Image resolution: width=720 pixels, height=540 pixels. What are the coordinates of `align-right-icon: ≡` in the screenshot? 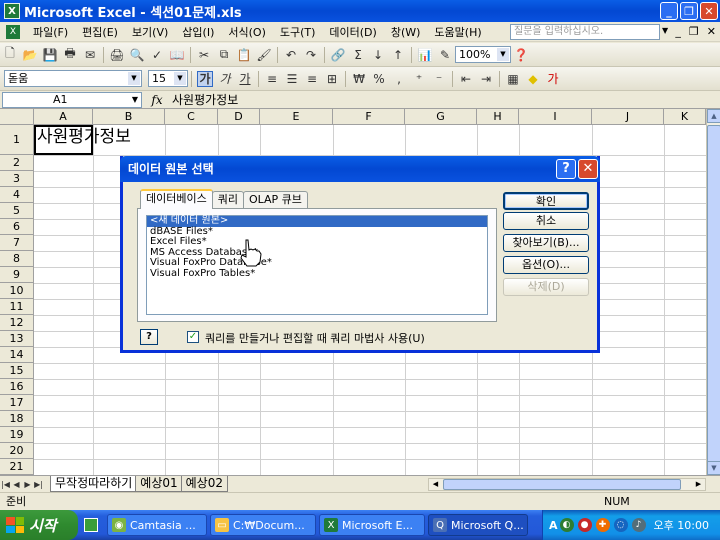 It's located at (312, 79).